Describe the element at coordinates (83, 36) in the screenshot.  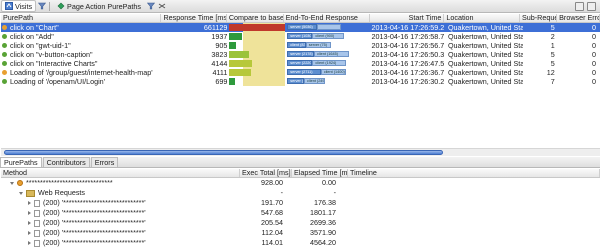
I see `purepath-cell: click on "Add"` at that location.